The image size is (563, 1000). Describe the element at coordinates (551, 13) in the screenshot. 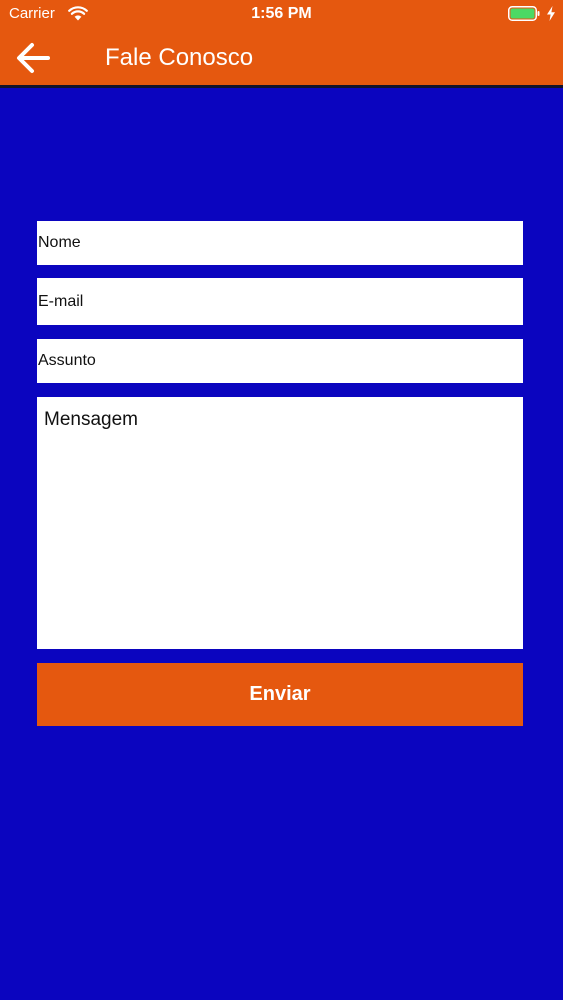

I see `bolt-icon` at that location.